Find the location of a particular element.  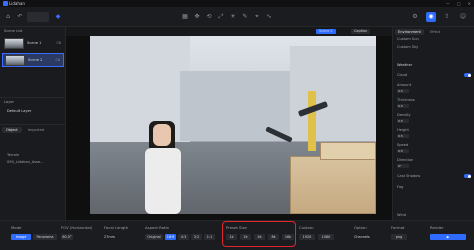

mode-label: Mode is located at coordinates (16, 227).